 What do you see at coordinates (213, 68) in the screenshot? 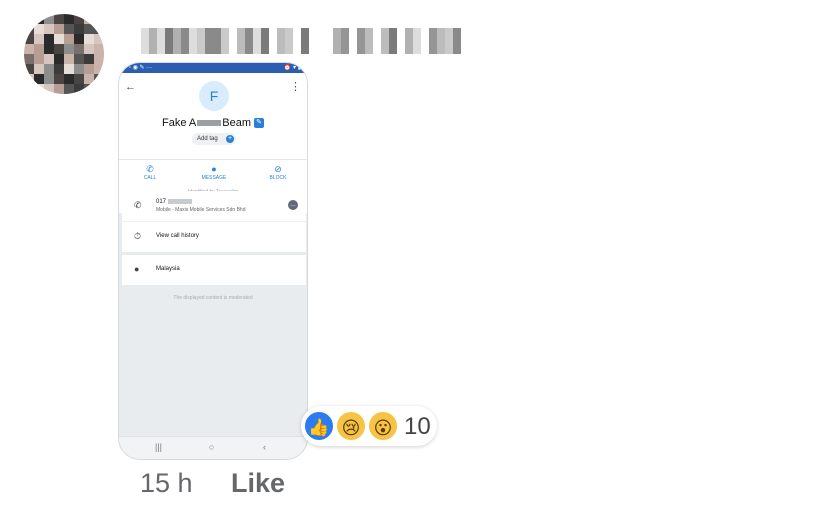
I see `status-bar: ▪ ▫ ◉ ✎ ··· ⏰ ▾ ▮` at bounding box center [213, 68].